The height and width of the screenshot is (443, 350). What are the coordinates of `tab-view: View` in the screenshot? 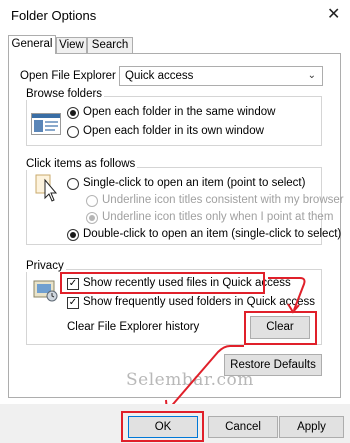 It's located at (71, 45).